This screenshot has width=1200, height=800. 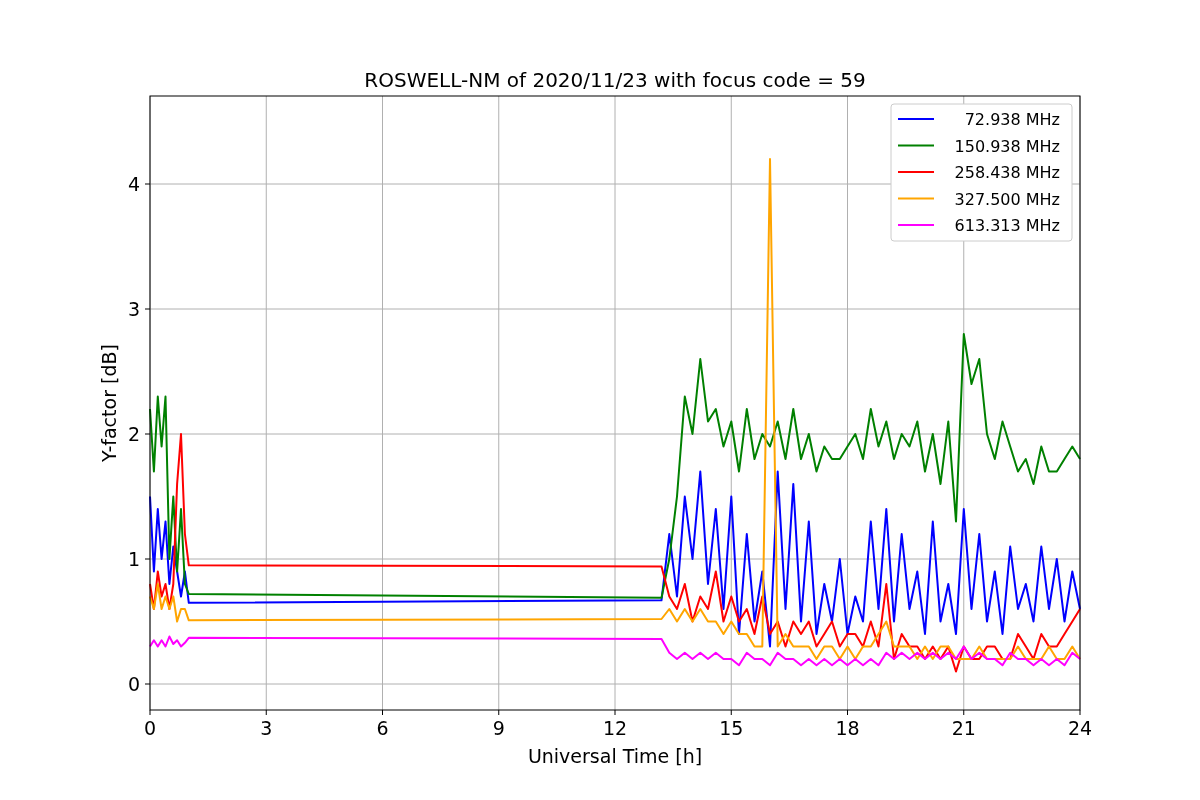 What do you see at coordinates (1007, 199) in the screenshot?
I see `legend-label: 327.500 MHz` at bounding box center [1007, 199].